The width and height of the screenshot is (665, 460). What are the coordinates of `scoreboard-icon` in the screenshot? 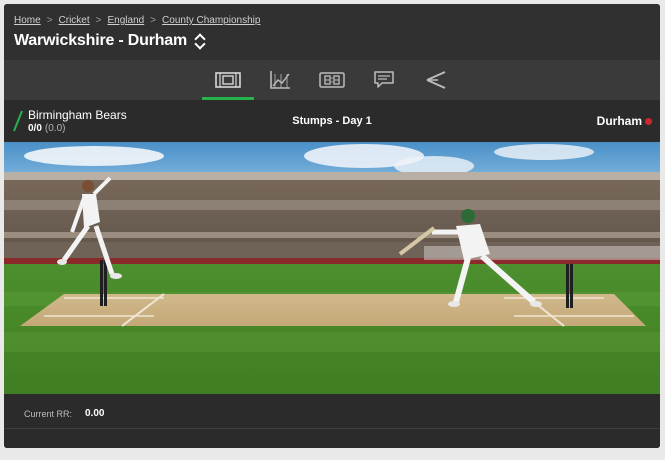 It's located at (332, 80).